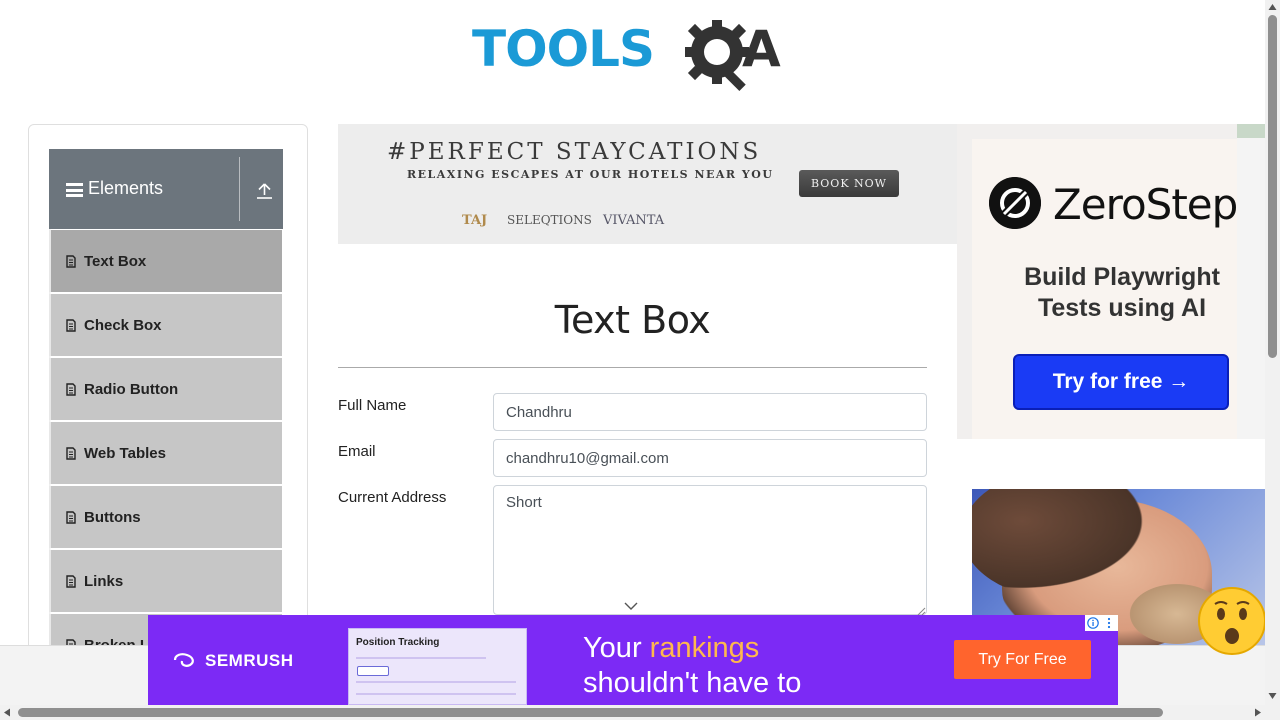 This screenshot has width=1280, height=720. Describe the element at coordinates (123, 325) in the screenshot. I see `sidebar-item-label: Check Box` at that location.